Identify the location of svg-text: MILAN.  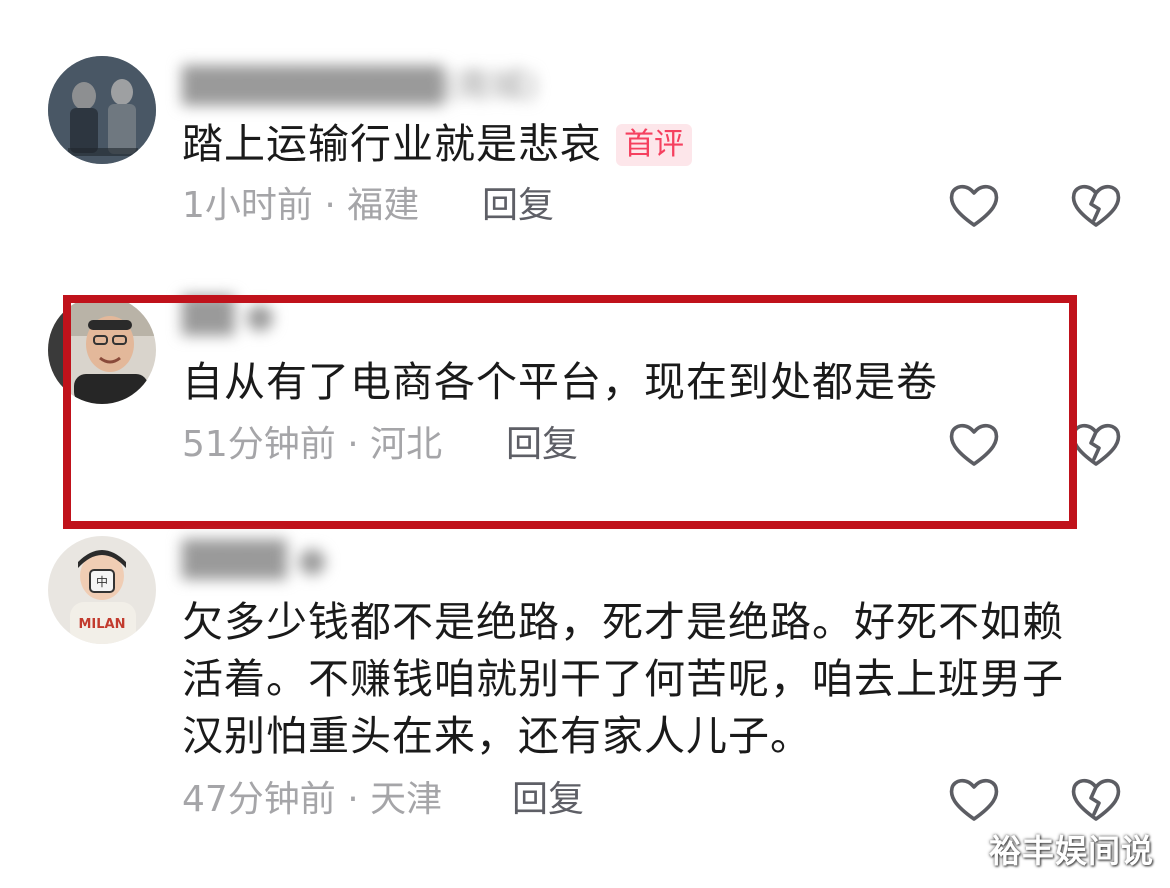
(102, 624).